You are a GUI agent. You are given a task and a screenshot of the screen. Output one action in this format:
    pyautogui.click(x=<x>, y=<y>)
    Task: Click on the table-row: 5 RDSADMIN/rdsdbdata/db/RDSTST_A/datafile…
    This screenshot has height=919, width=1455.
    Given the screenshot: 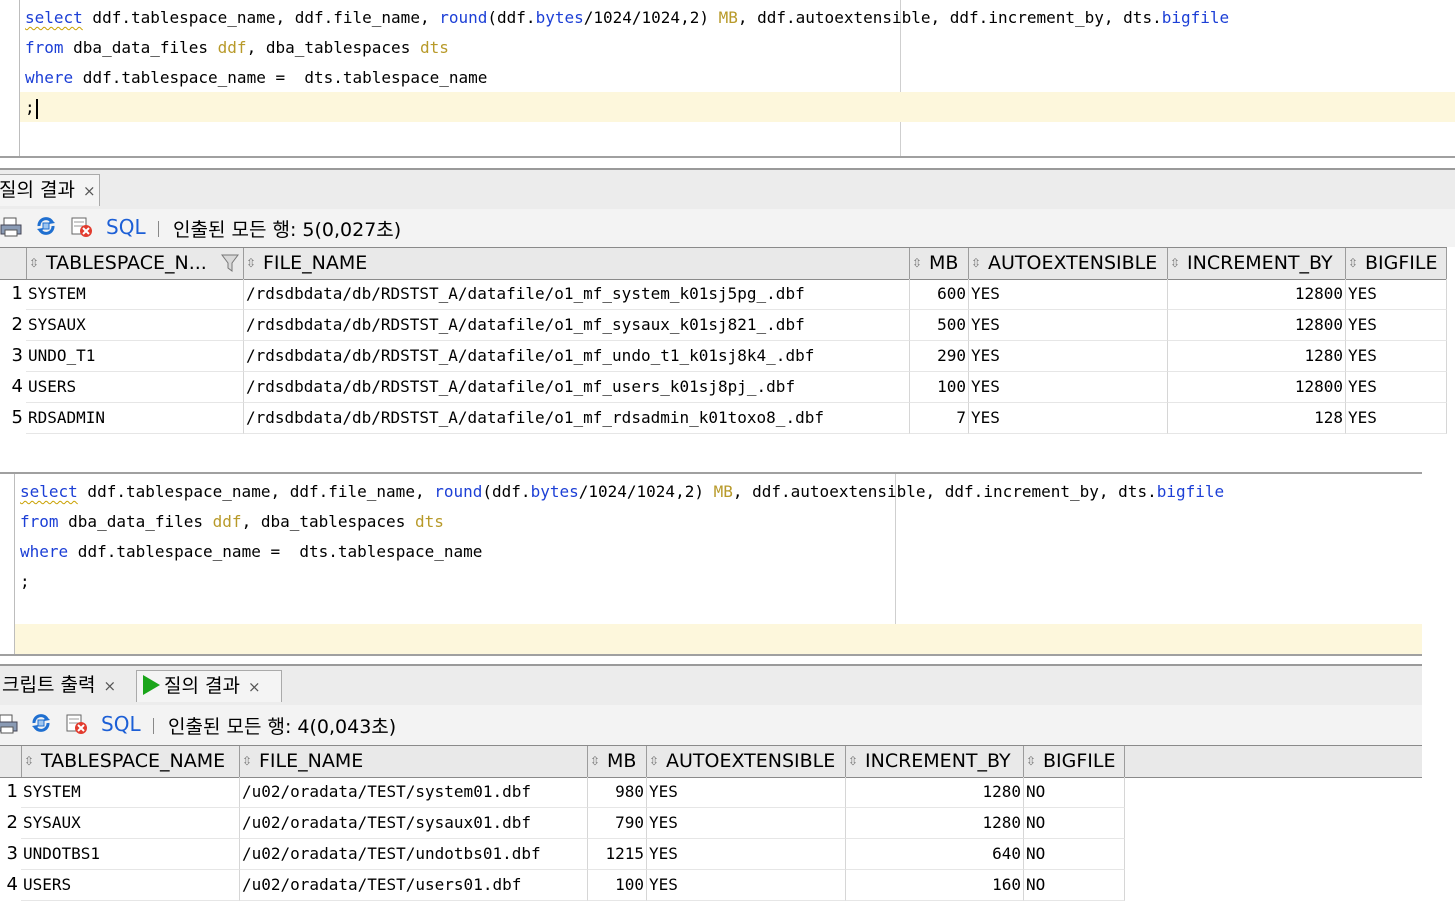 What is the action you would take?
    pyautogui.click(x=723, y=418)
    